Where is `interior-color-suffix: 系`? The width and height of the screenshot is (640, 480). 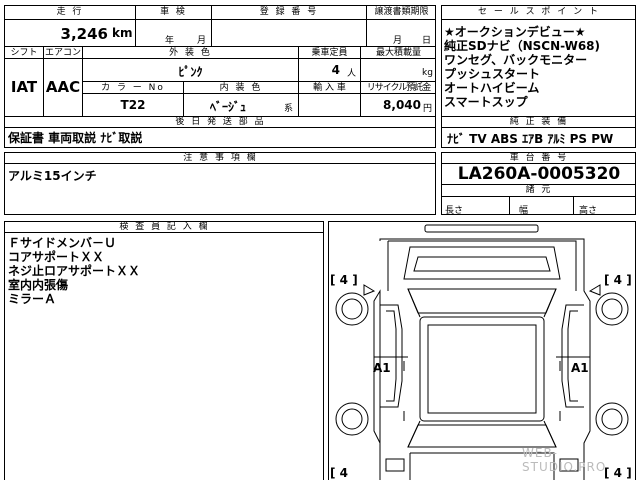 interior-color-suffix: 系 is located at coordinates (289, 109).